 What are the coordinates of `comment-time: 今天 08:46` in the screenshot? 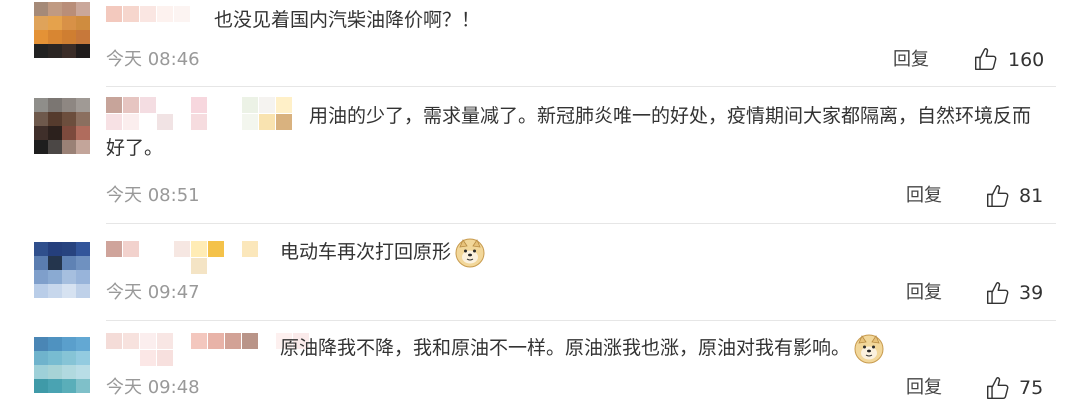 It's located at (153, 59).